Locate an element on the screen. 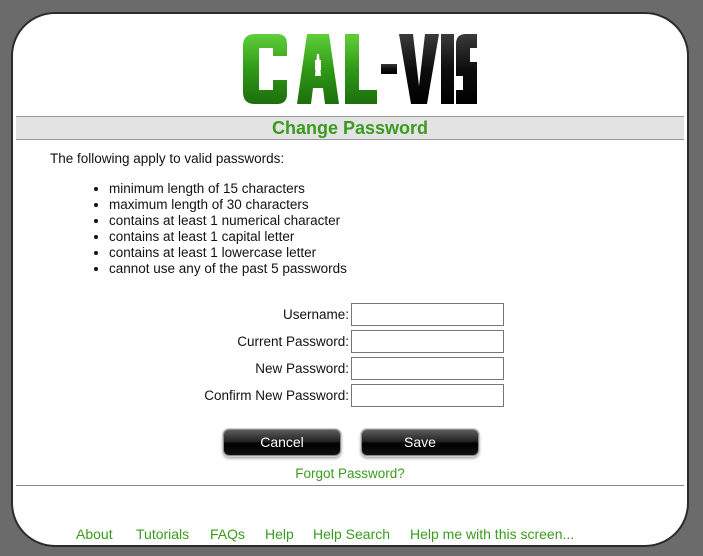 The height and width of the screenshot is (556, 703). rule-lowercase: contains at least 1 lowercase letter is located at coordinates (228, 253).